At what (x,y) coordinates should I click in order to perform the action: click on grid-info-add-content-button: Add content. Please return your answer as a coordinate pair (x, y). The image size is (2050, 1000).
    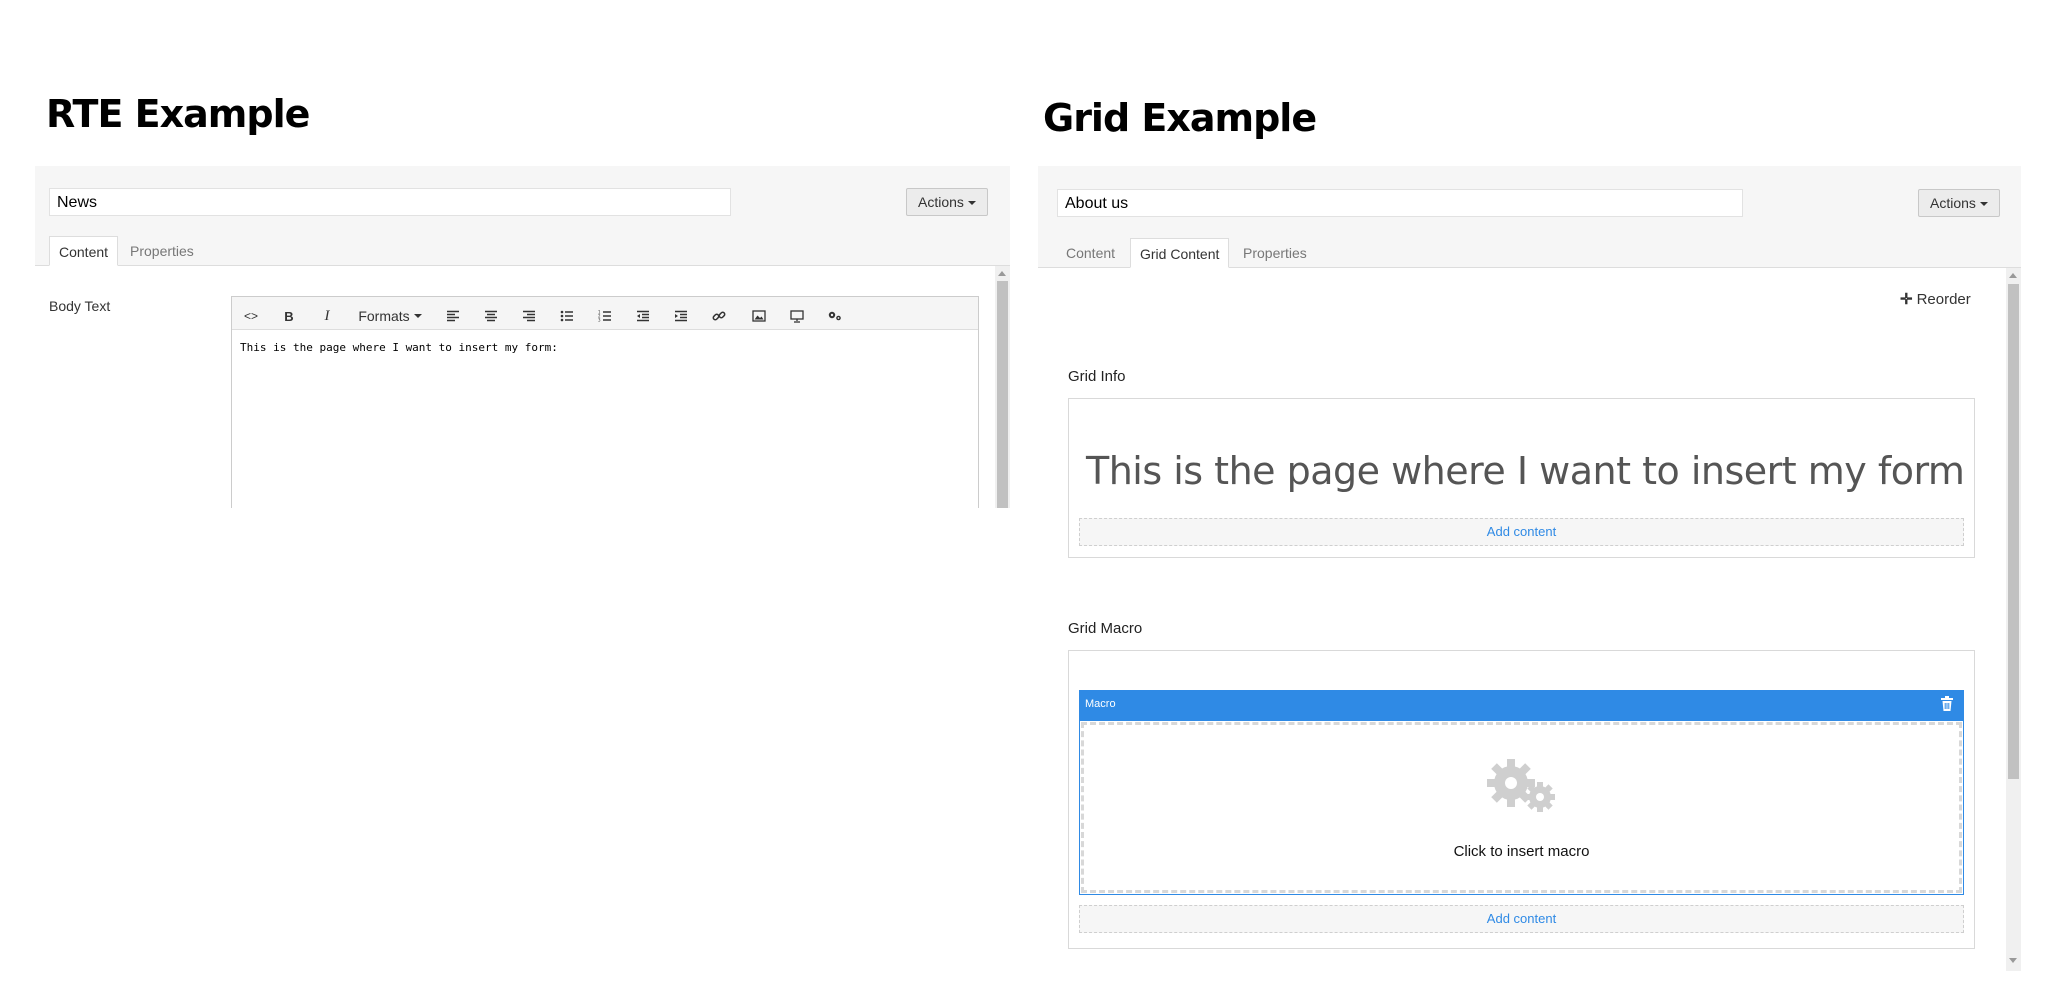
    Looking at the image, I should click on (1521, 532).